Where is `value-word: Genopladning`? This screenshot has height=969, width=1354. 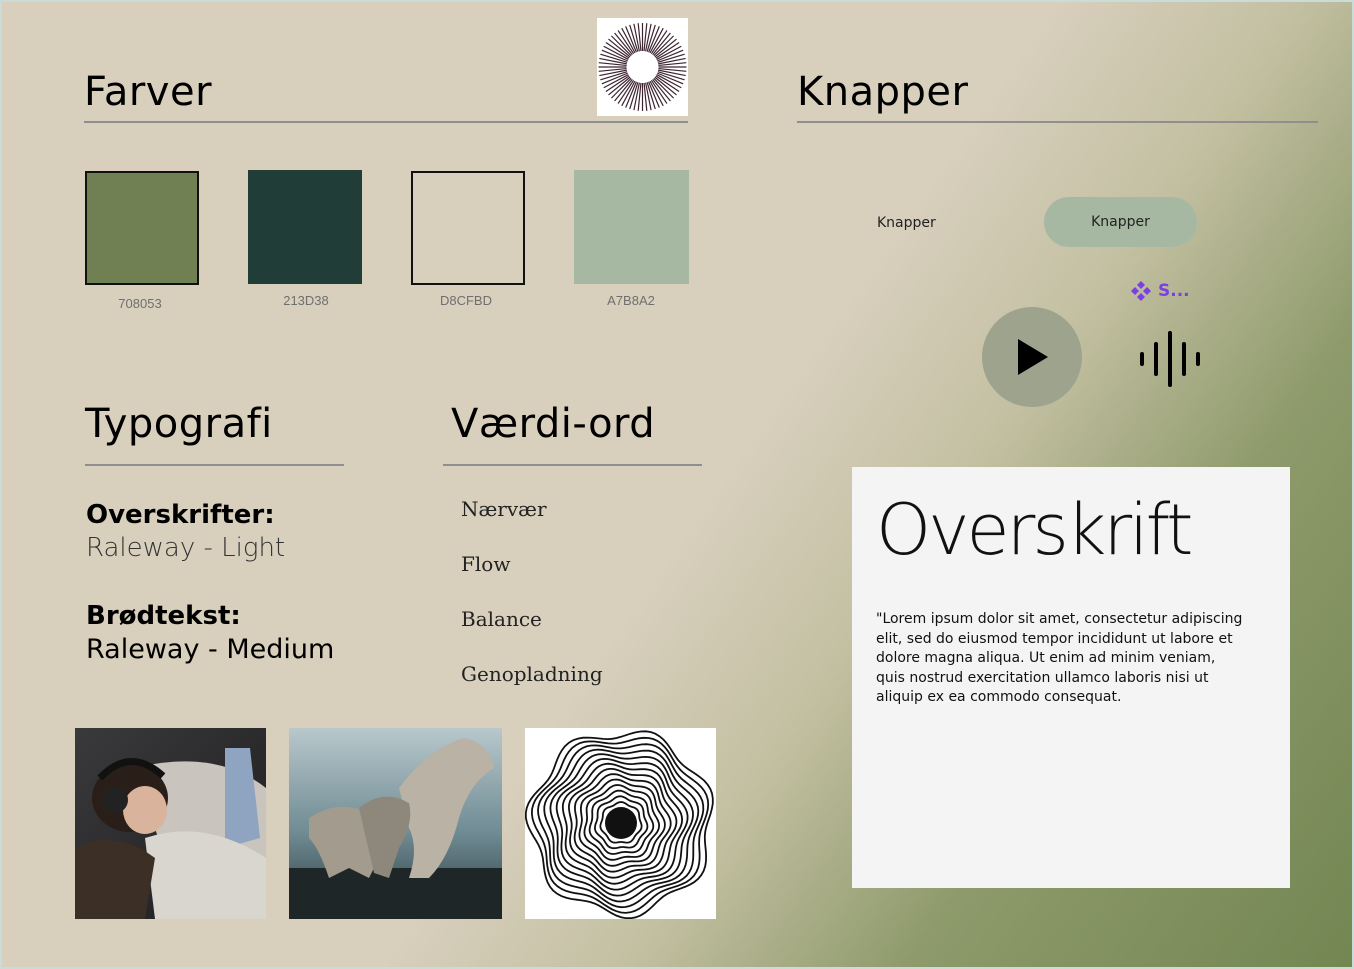 value-word: Genopladning is located at coordinates (532, 674).